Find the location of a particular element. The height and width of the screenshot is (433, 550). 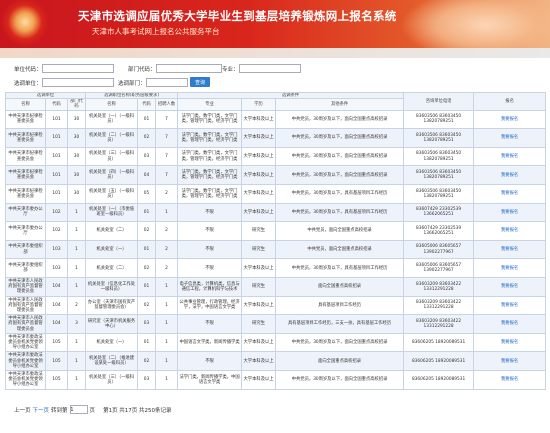

other-conditions-cell: 中共党员，30周岁及以下，具有基层项目工作经历 is located at coordinates (340, 212).